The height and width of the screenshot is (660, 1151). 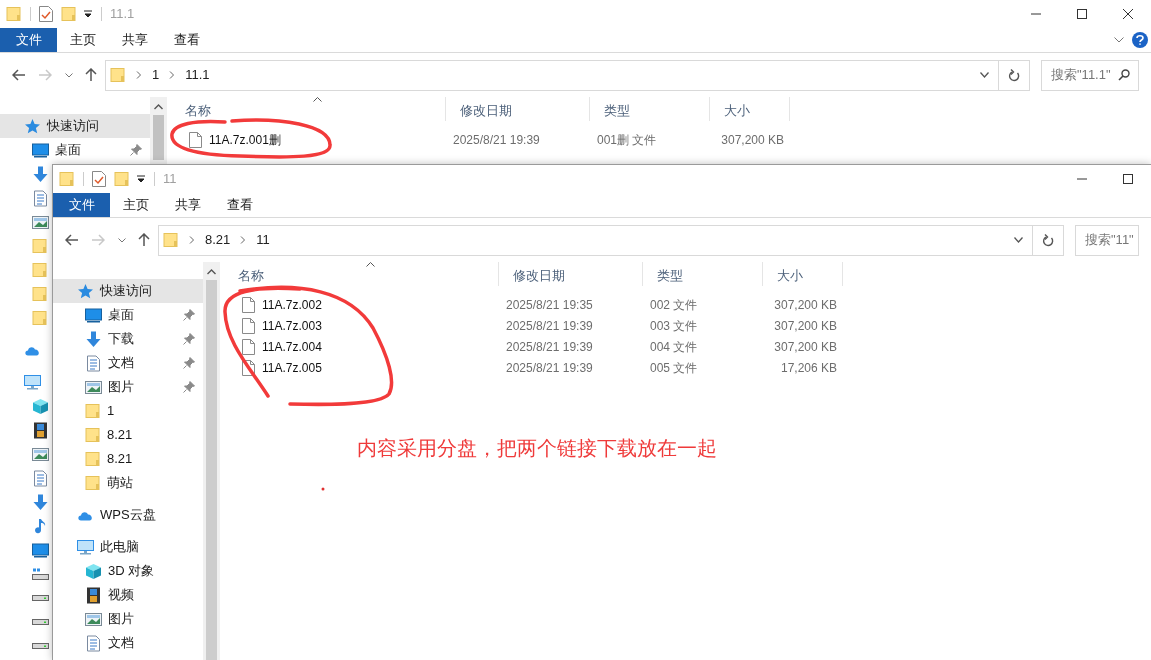 I want to click on monitor-icon, so click(x=40, y=550).